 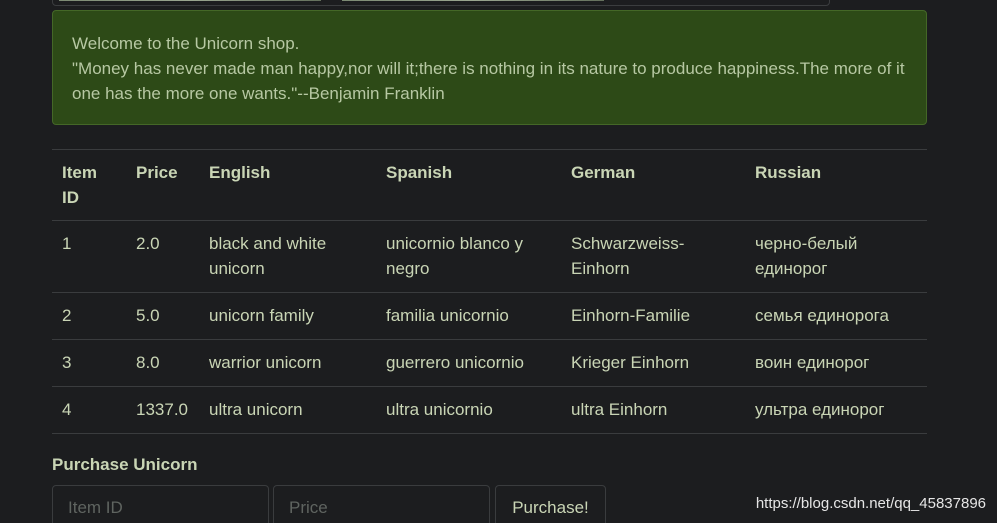 I want to click on cell-german: Einhorn-Familie, so click(x=653, y=316).